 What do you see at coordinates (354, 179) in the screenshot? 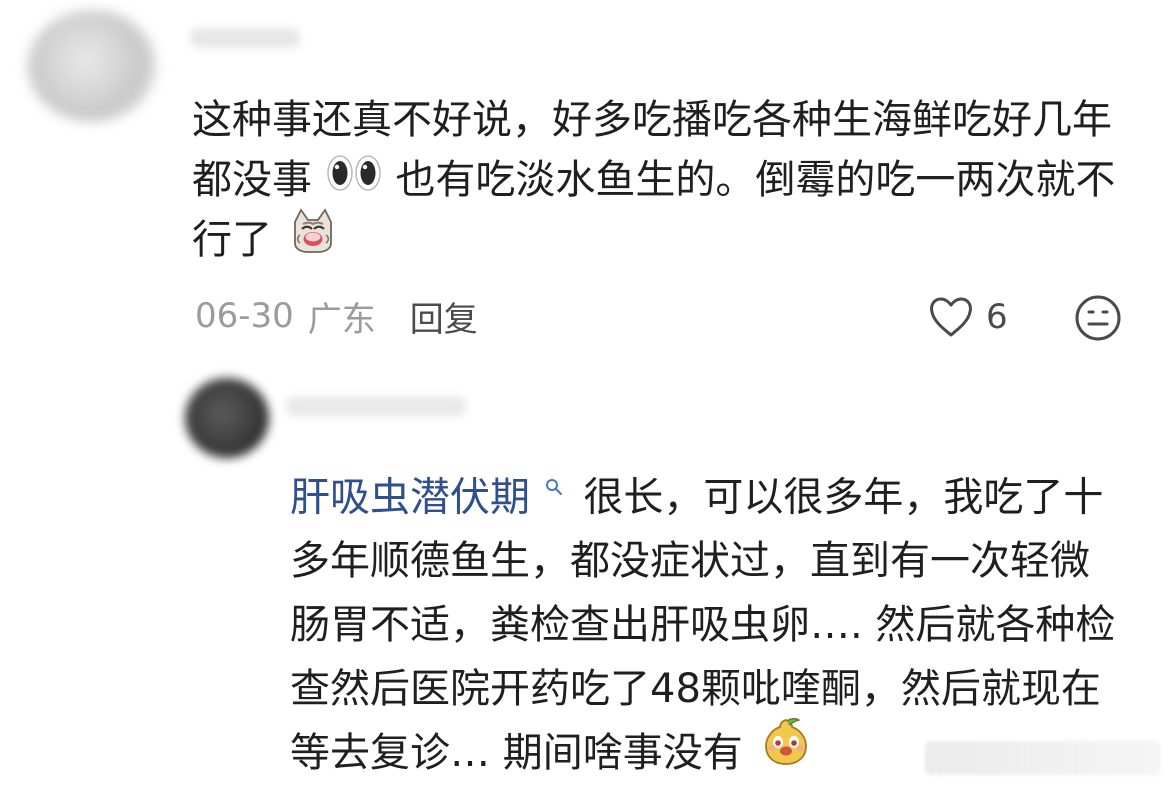
I see `eyes-emoji-icon` at bounding box center [354, 179].